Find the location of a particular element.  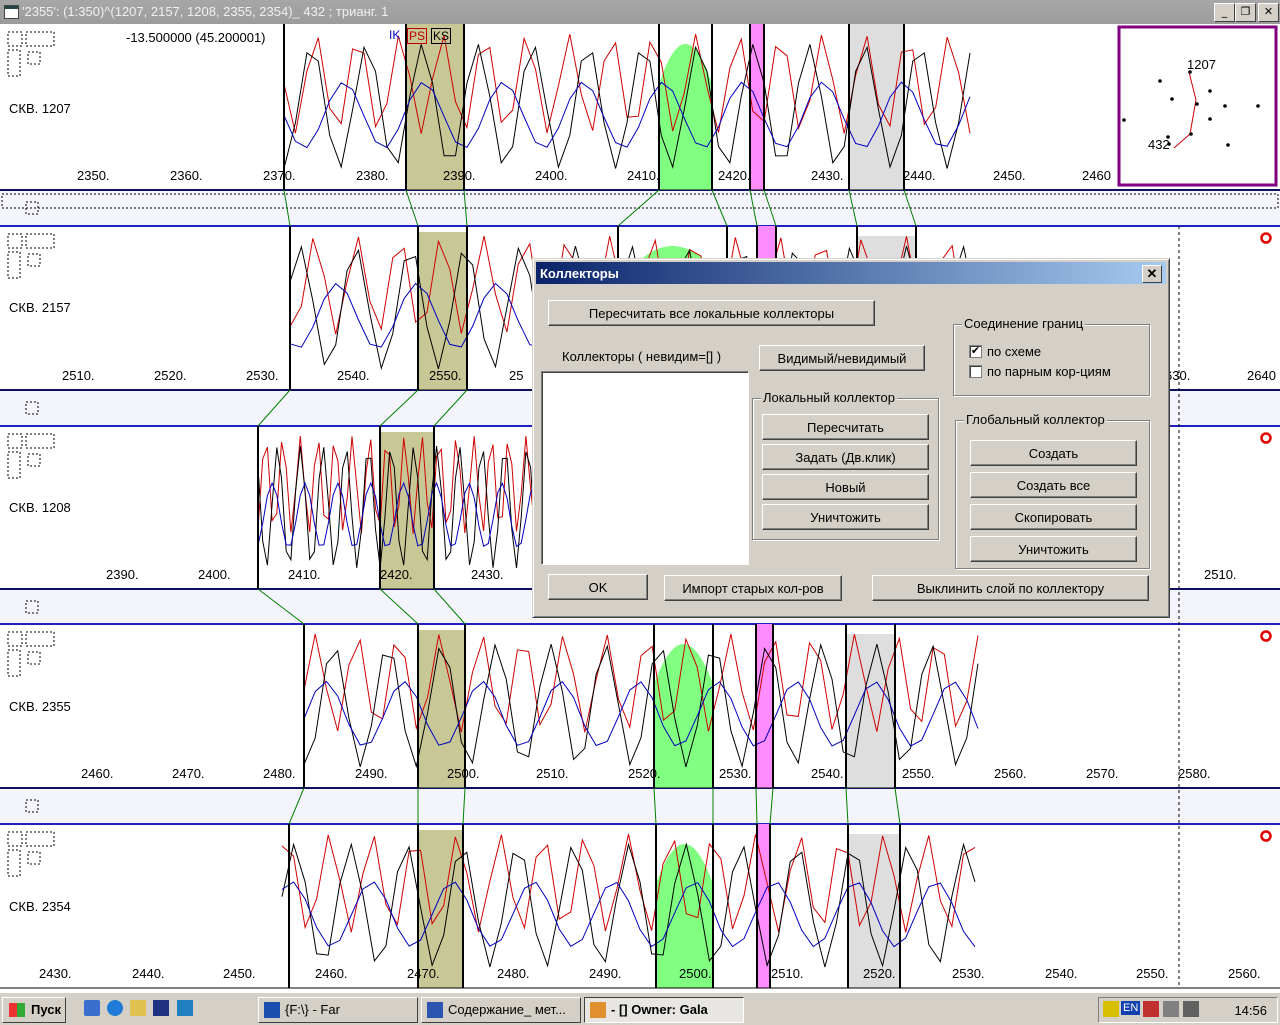

local-new-button: Новый is located at coordinates (845, 487).